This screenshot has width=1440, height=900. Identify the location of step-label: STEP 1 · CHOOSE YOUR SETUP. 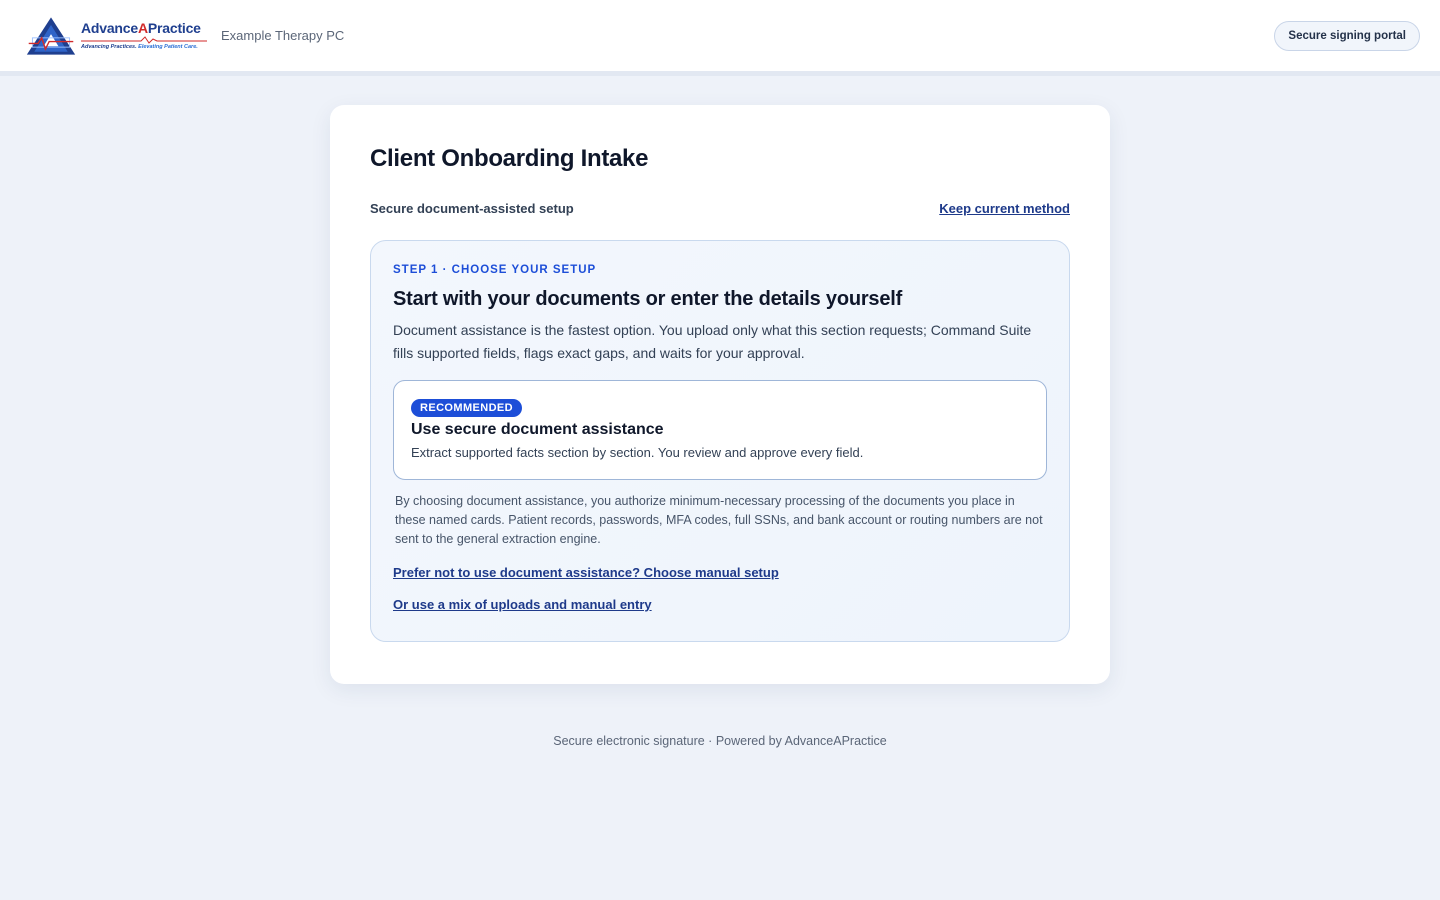
(495, 270).